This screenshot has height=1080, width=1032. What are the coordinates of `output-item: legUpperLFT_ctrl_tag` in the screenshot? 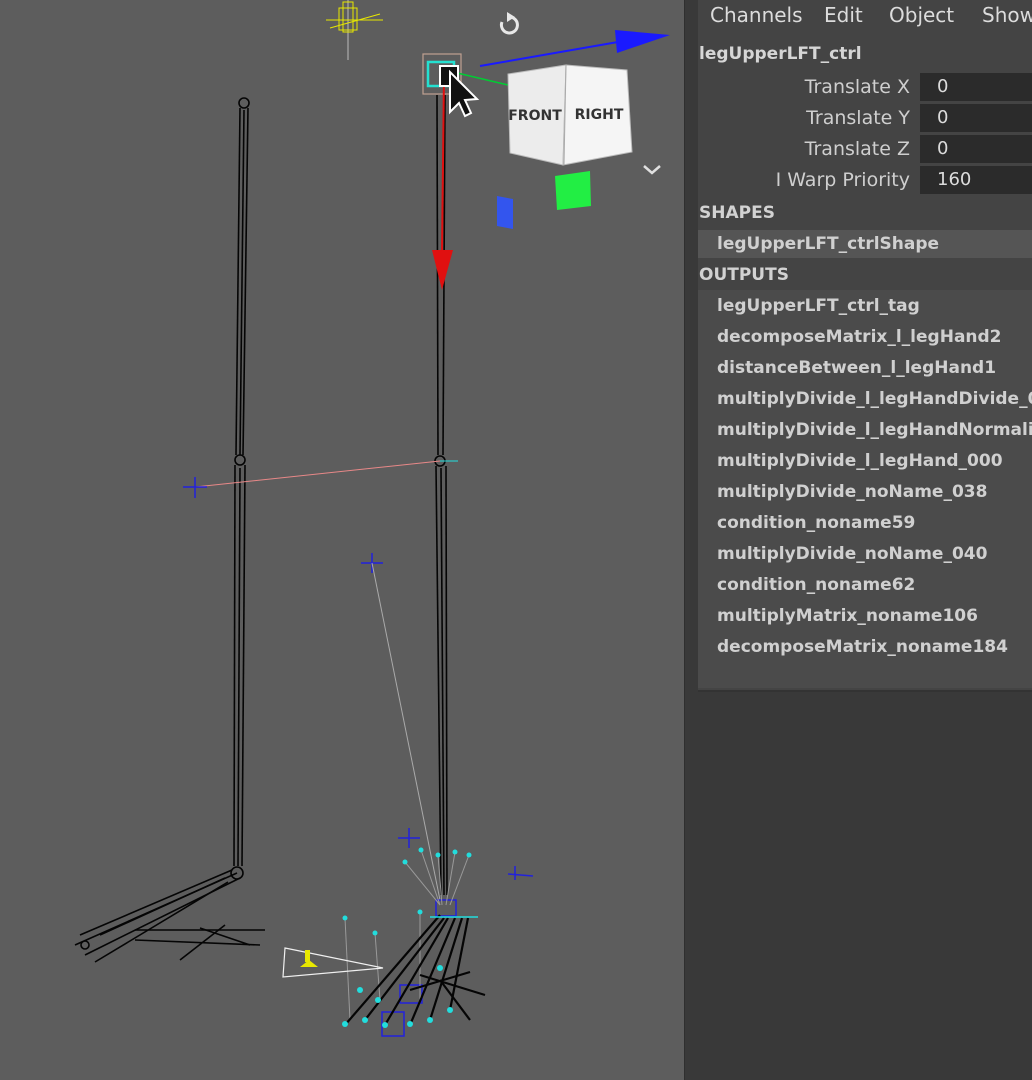 It's located at (818, 306).